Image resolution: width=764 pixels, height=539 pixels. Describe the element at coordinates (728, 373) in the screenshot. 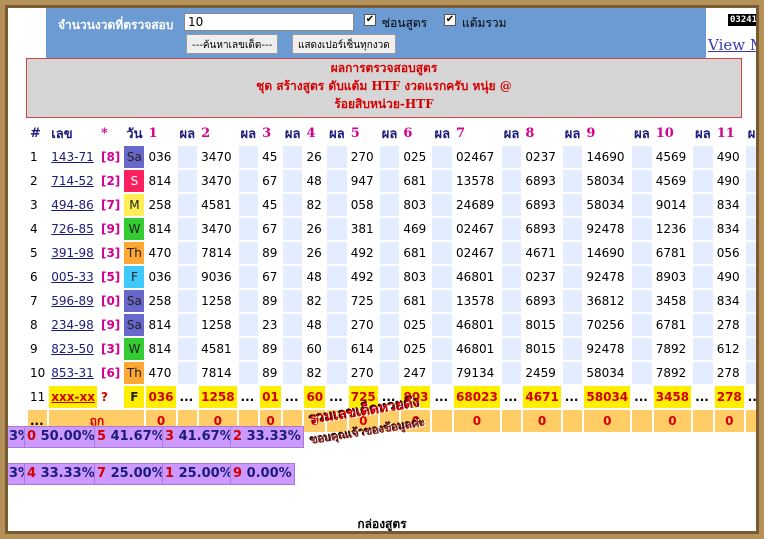

I see `formula-value: 278` at that location.